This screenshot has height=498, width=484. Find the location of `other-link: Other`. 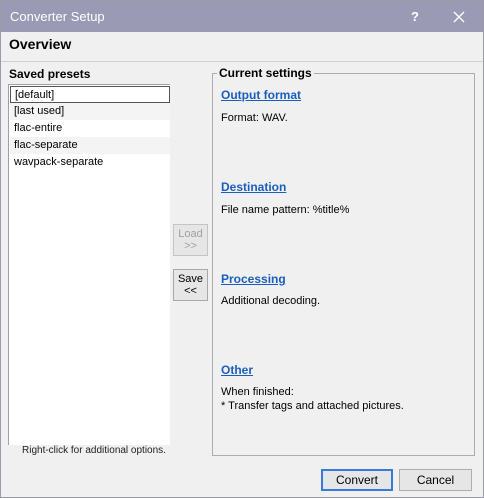

other-link: Other is located at coordinates (237, 370).